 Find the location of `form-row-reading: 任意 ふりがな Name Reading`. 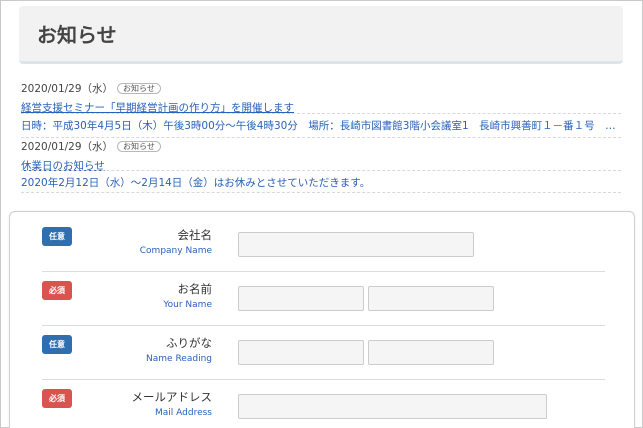

form-row-reading: 任意 ふりがな Name Reading is located at coordinates (323, 353).